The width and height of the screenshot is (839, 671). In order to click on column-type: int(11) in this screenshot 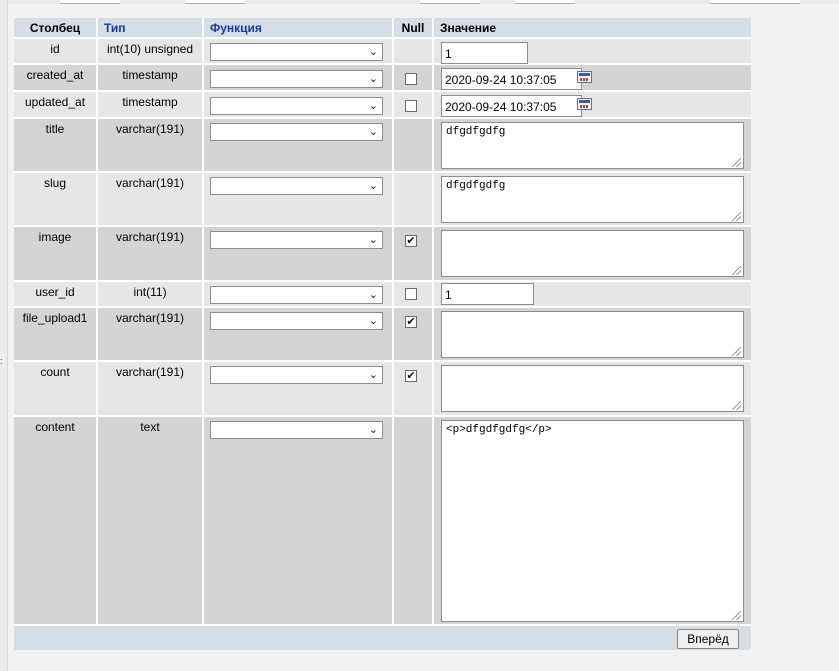, I will do `click(151, 295)`.